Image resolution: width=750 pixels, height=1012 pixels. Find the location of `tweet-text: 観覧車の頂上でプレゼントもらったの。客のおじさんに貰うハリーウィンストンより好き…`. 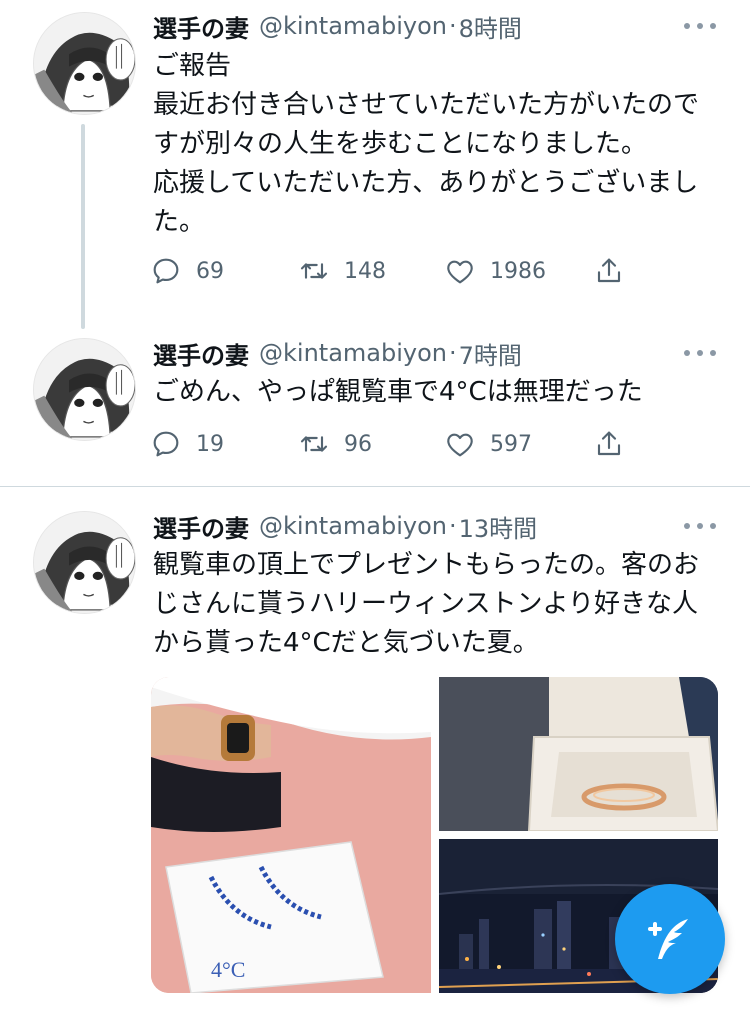

tweet-text: 観覧車の頂上でプレゼントもらったの。客のおじさんに貰うハリーウィンストンより好き… is located at coordinates (426, 604).